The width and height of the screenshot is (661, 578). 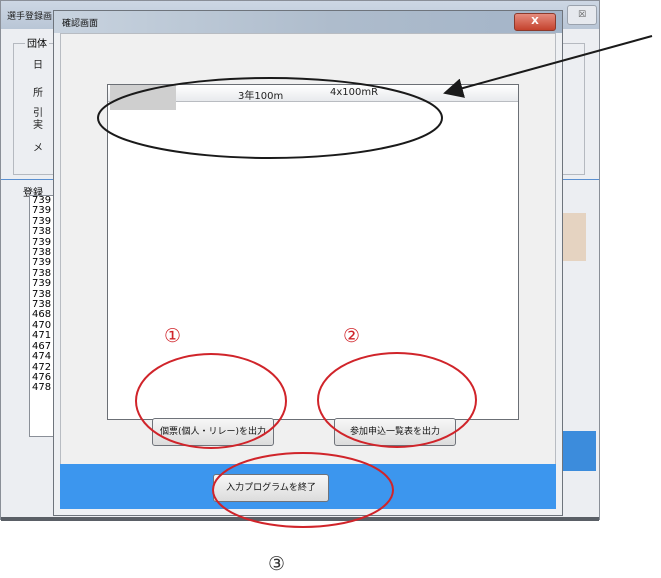 I want to click on annotation-label-1: ①, so click(x=173, y=336).